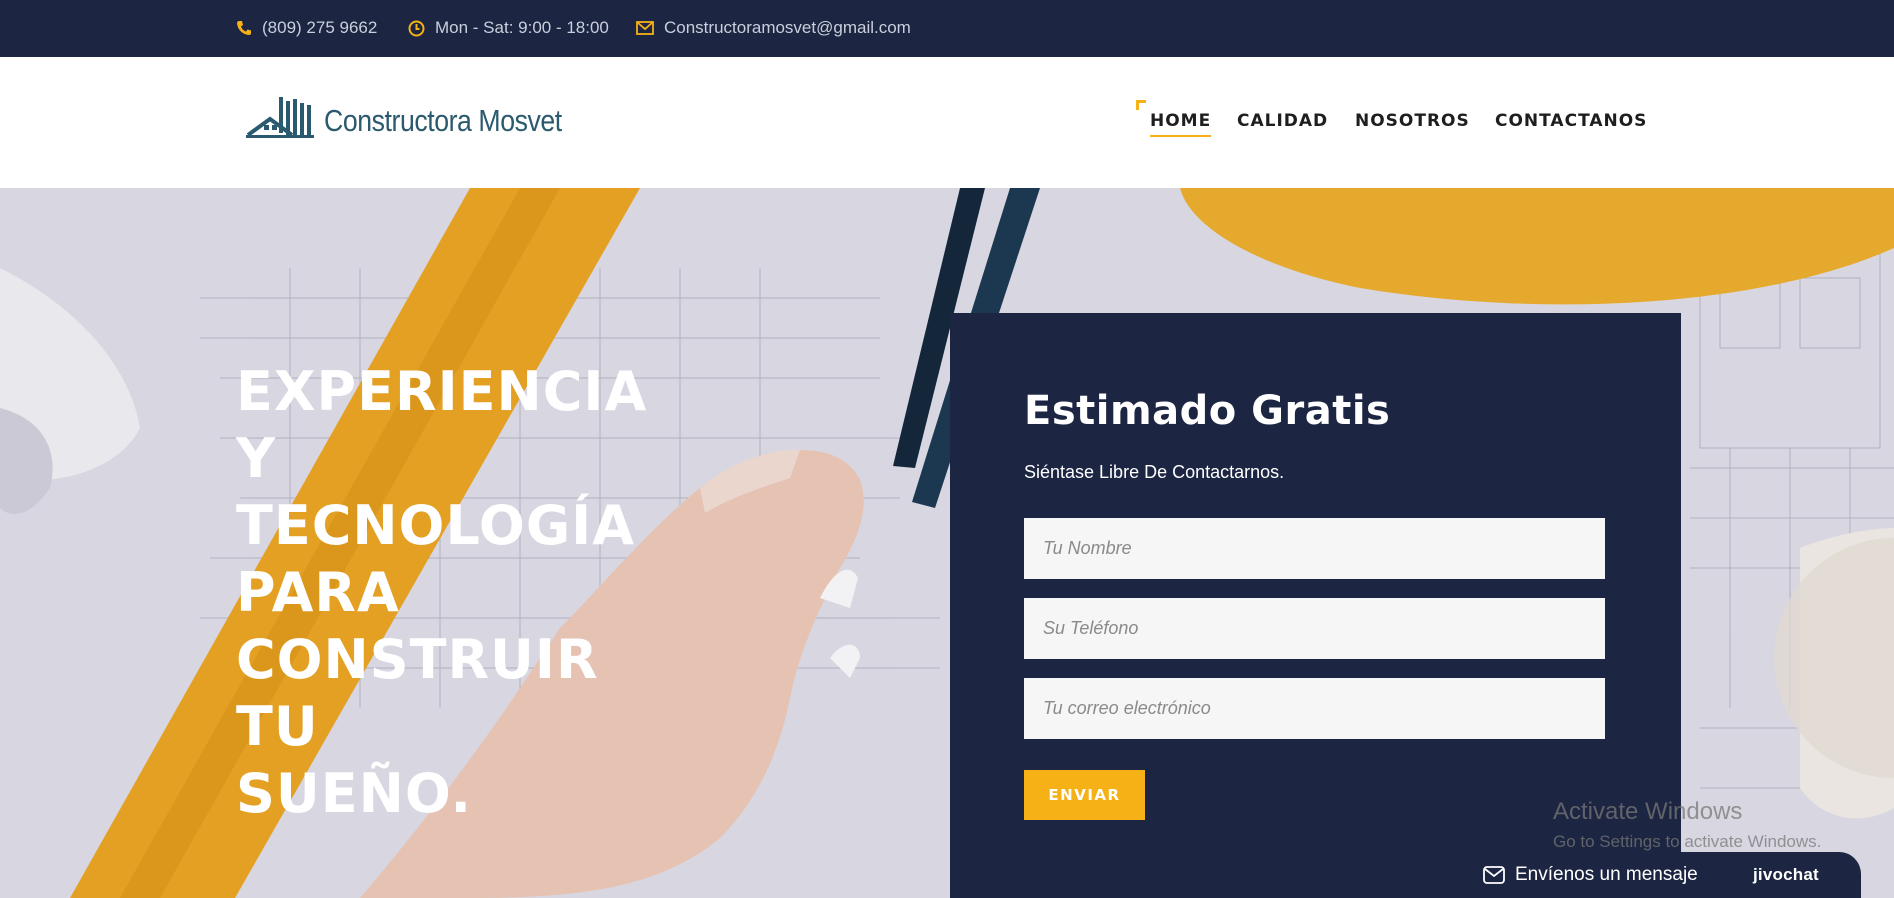 The image size is (1894, 898). I want to click on chat-label: Envíenos un mensaje, so click(1606, 874).